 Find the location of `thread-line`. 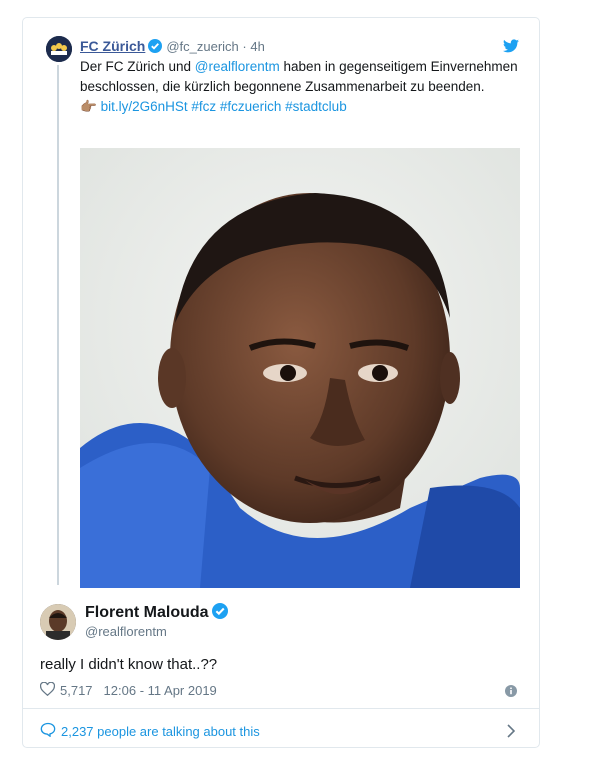

thread-line is located at coordinates (58, 325).